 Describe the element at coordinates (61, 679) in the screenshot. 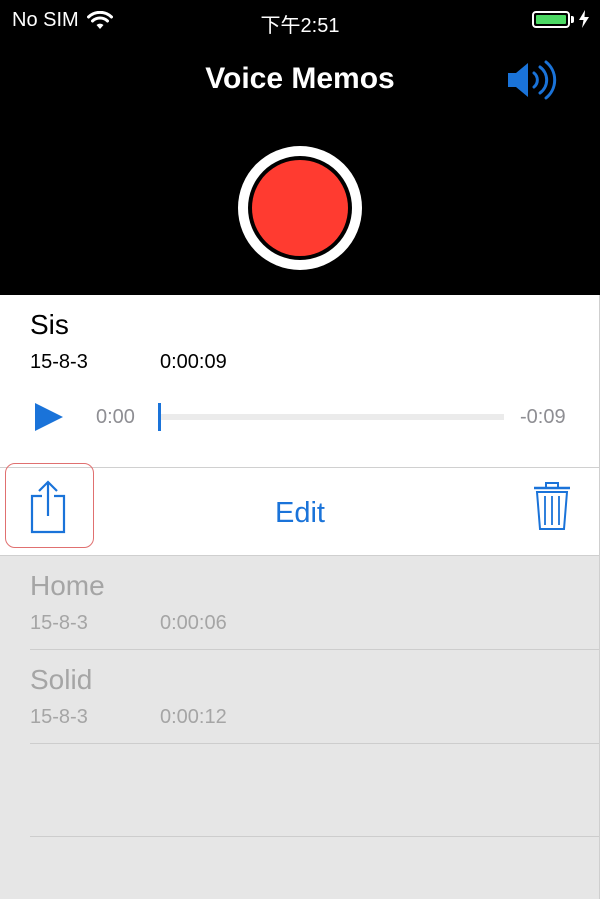

I see `memo-name: Solid` at that location.